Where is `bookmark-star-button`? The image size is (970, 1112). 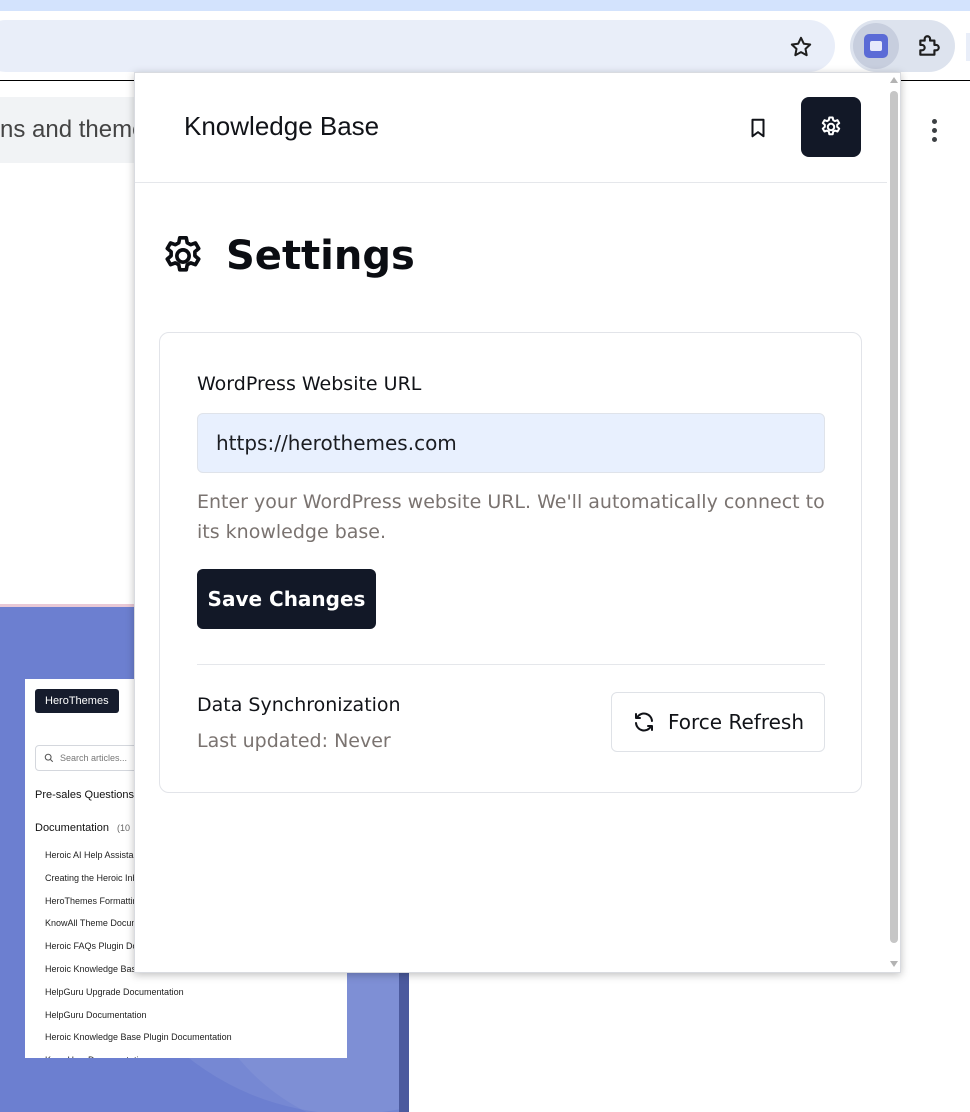
bookmark-star-button is located at coordinates (801, 47).